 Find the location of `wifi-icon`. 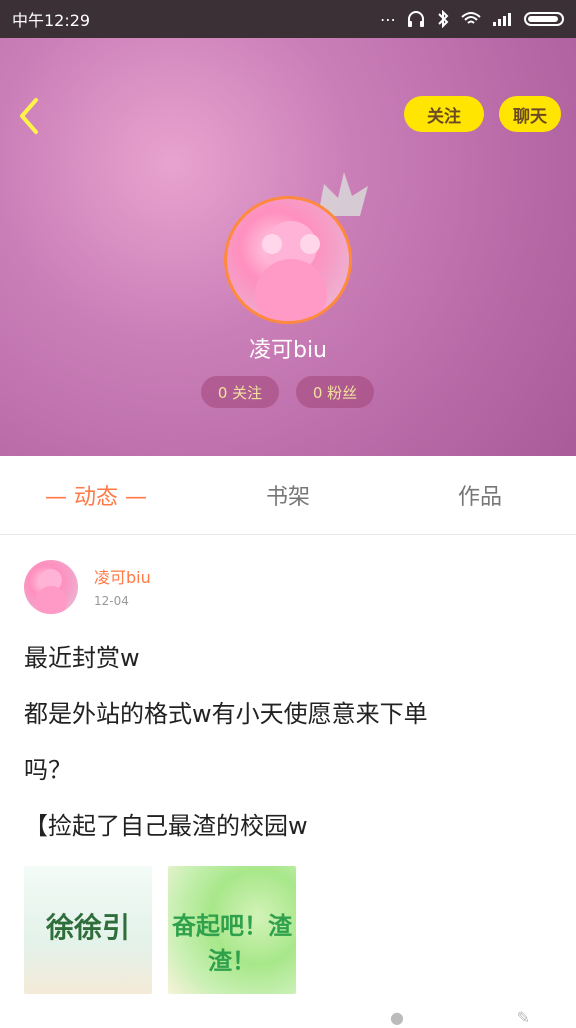

wifi-icon is located at coordinates (471, 19).